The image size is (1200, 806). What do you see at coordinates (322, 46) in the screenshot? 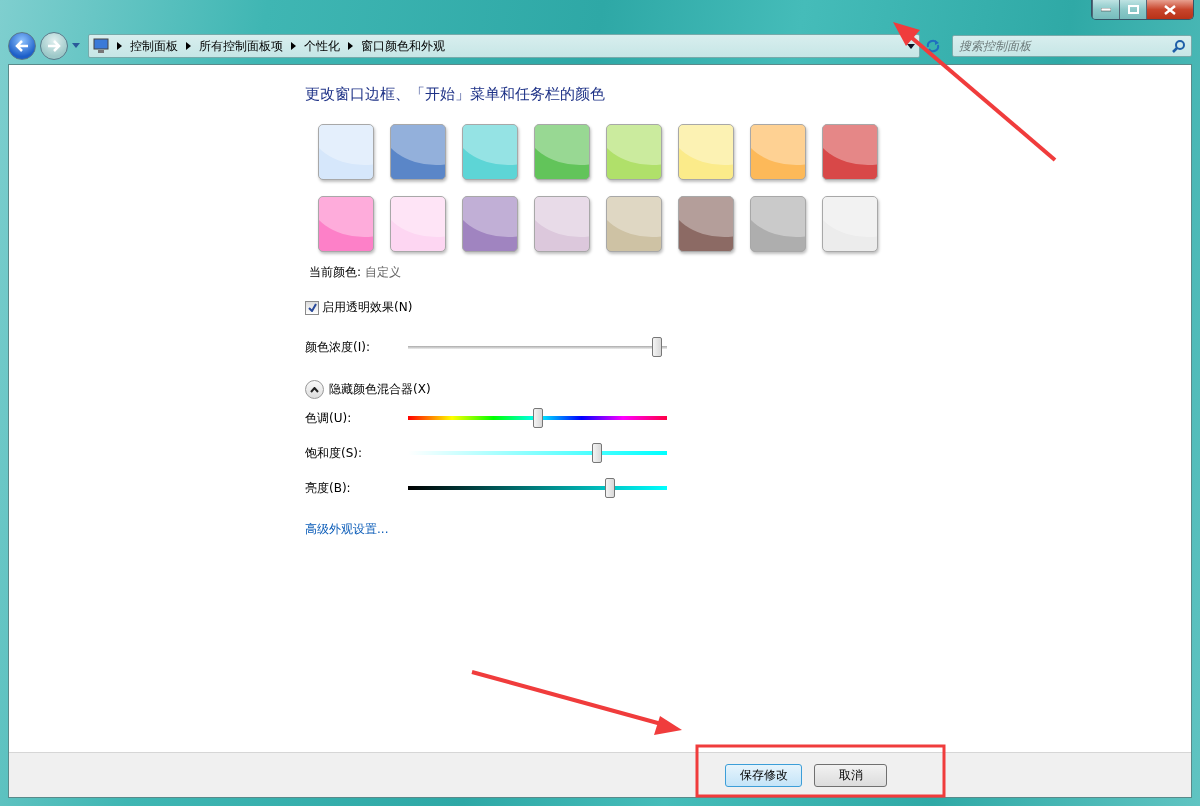
I see `breadcrumb-item: 个性化` at bounding box center [322, 46].